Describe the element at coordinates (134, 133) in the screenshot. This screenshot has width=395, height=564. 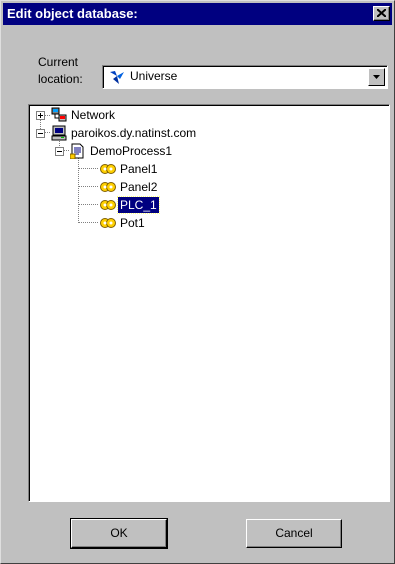
I see `tree-node-label: paroikos.dy.natinst.com` at that location.